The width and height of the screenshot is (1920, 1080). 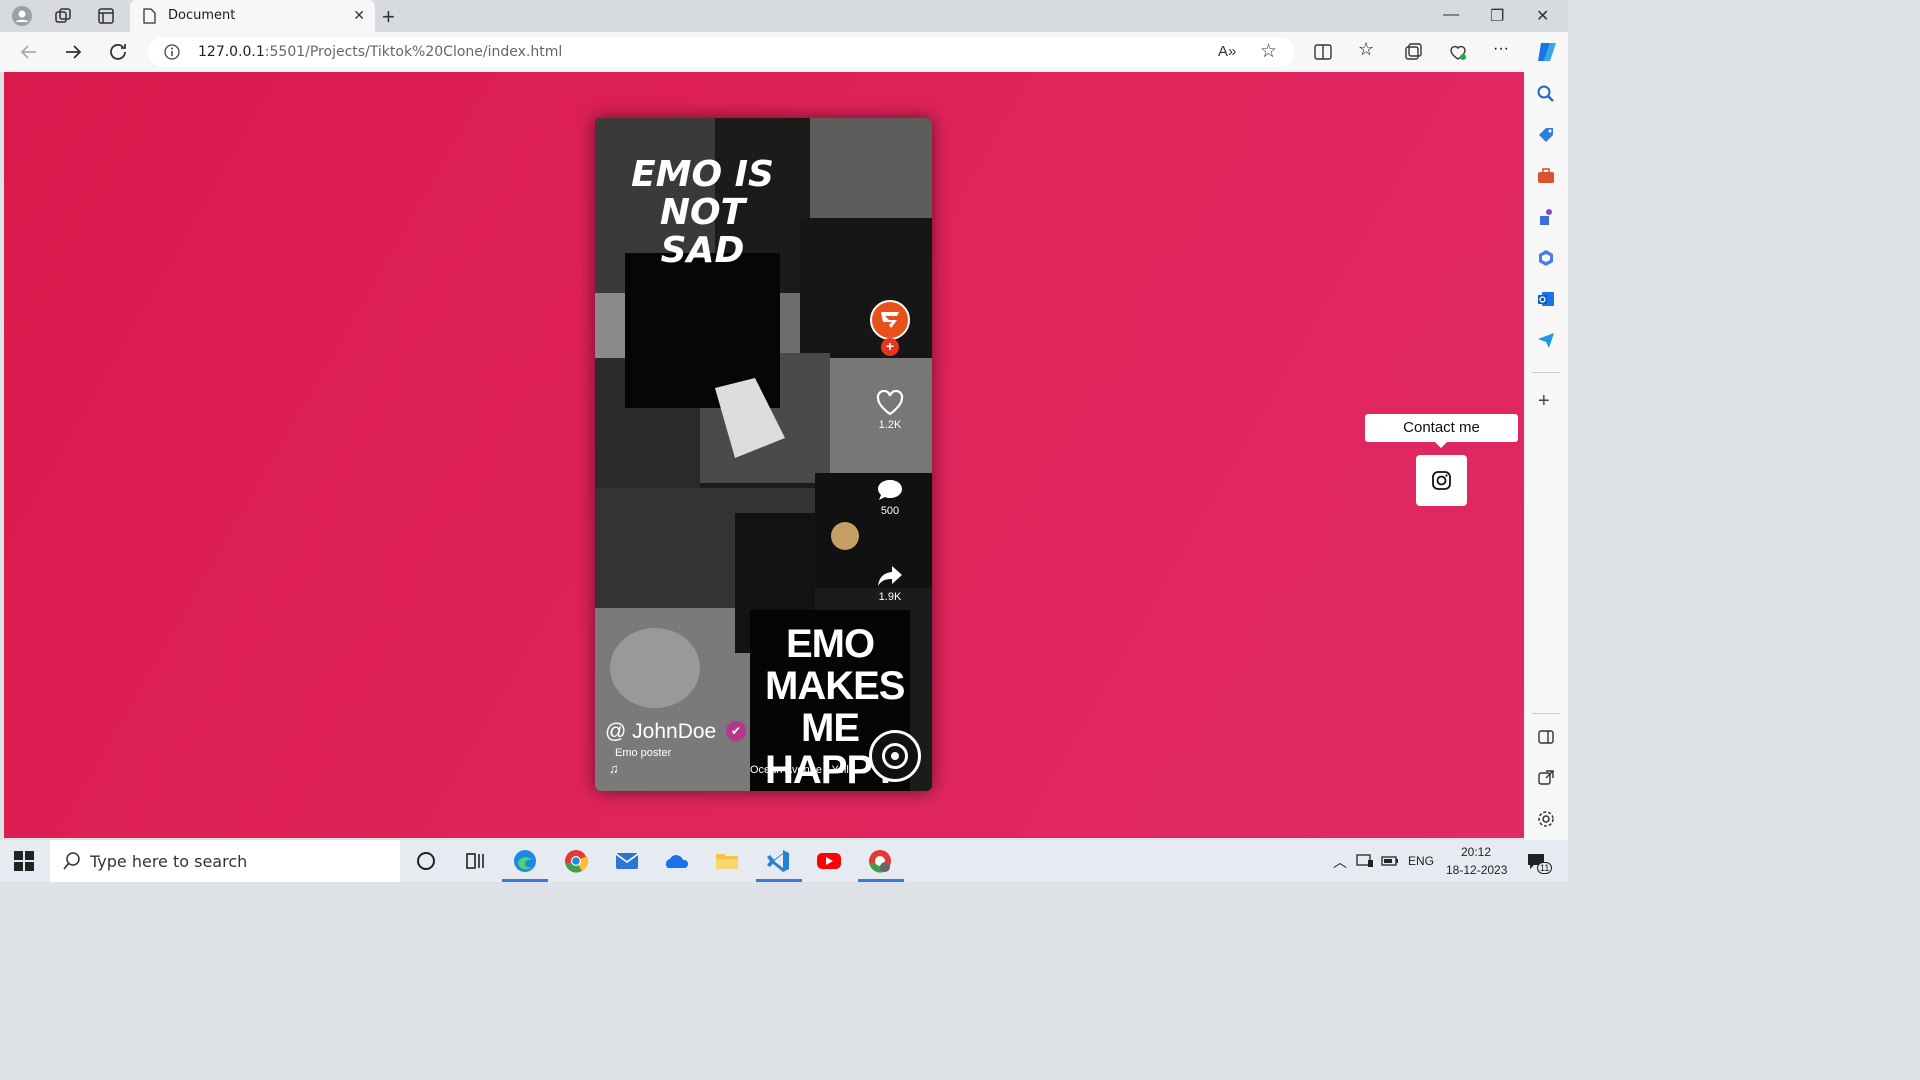 What do you see at coordinates (829, 861) in the screenshot?
I see `youtube-icon` at bounding box center [829, 861].